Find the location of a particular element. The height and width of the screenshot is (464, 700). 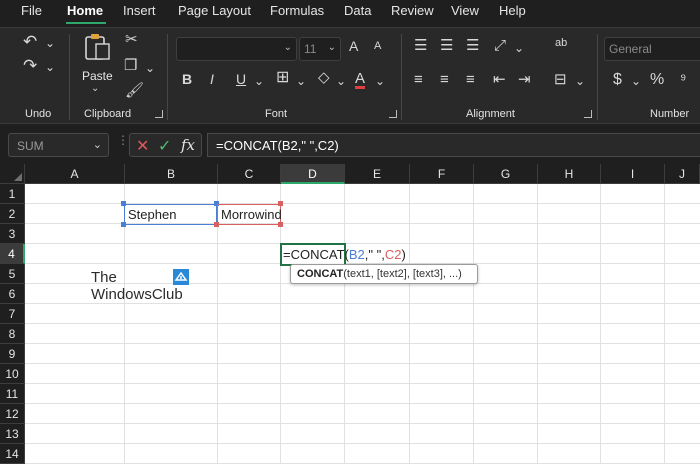

percent-button: % is located at coordinates (657, 80).